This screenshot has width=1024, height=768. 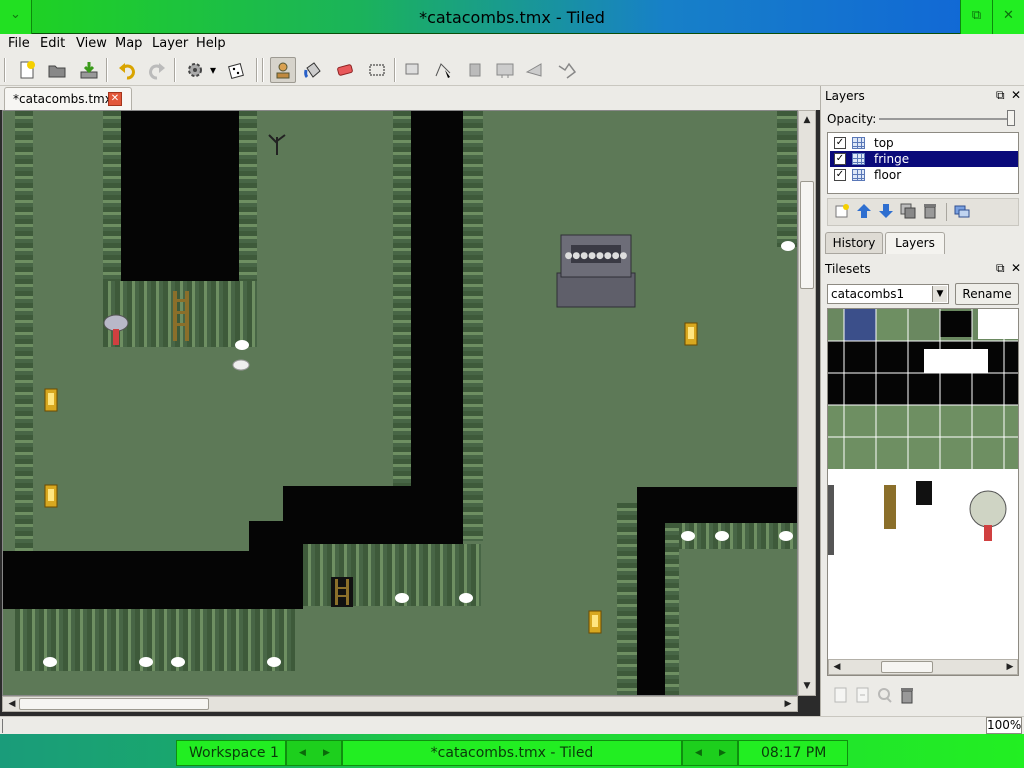 What do you see at coordinates (115, 99) in the screenshot?
I see `close-tab-icon: ✕` at bounding box center [115, 99].